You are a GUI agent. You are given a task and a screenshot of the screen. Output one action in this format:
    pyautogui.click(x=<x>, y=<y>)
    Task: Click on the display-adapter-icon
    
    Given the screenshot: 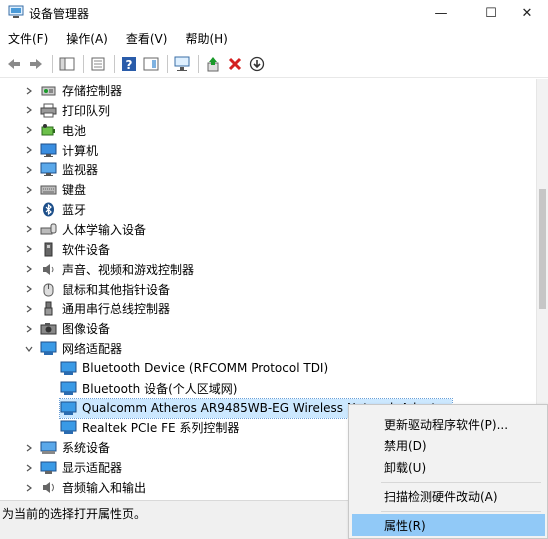 What is the action you would take?
    pyautogui.click(x=48, y=467)
    